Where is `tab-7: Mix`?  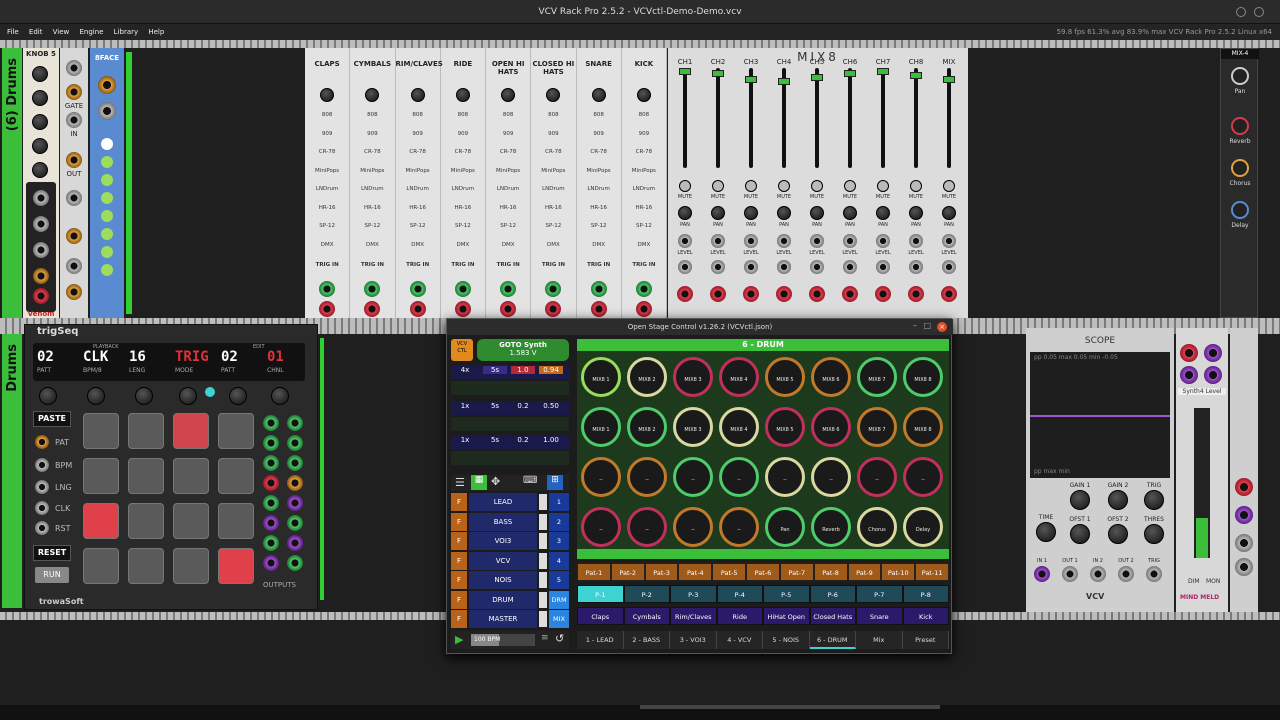 tab-7: Mix is located at coordinates (879, 640).